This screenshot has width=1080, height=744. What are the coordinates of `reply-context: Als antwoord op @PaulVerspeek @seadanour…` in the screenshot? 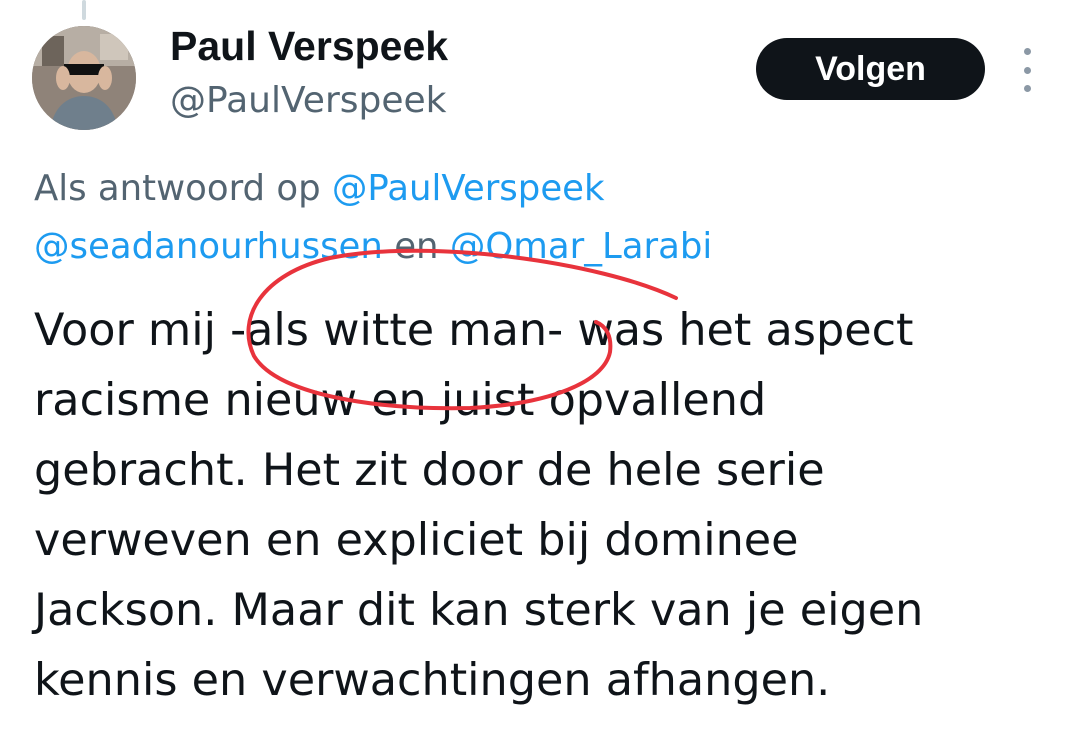 It's located at (539, 218).